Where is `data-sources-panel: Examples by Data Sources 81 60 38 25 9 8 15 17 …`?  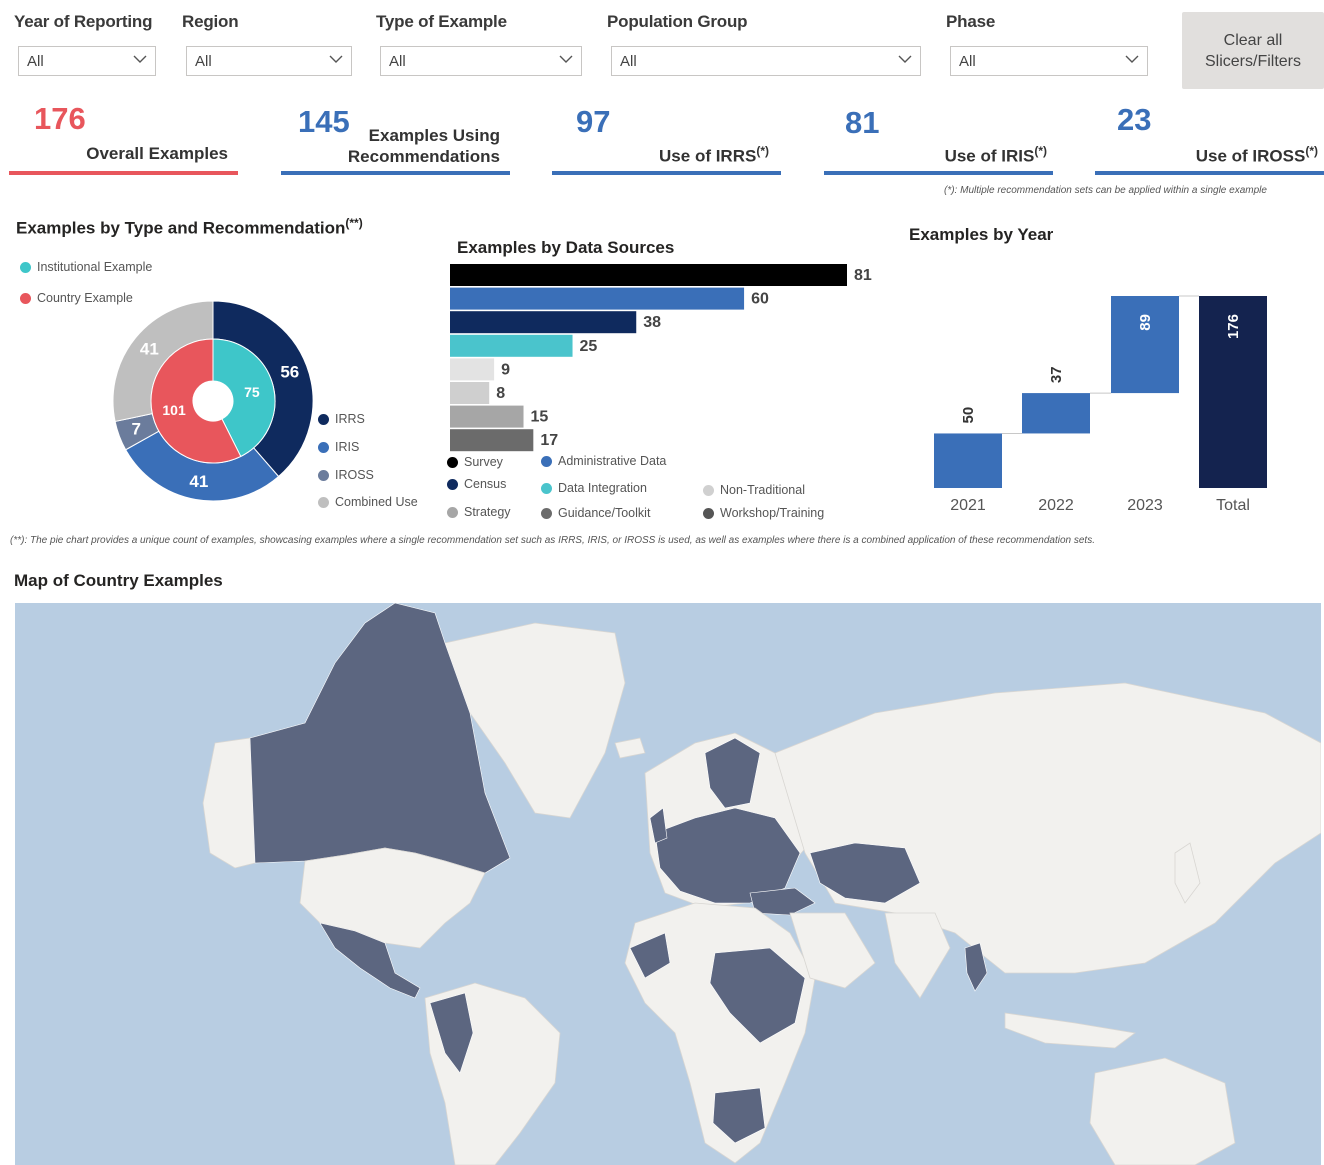
data-sources-panel: Examples by Data Sources 81 60 38 25 9 8 15 17 … is located at coordinates (652, 368).